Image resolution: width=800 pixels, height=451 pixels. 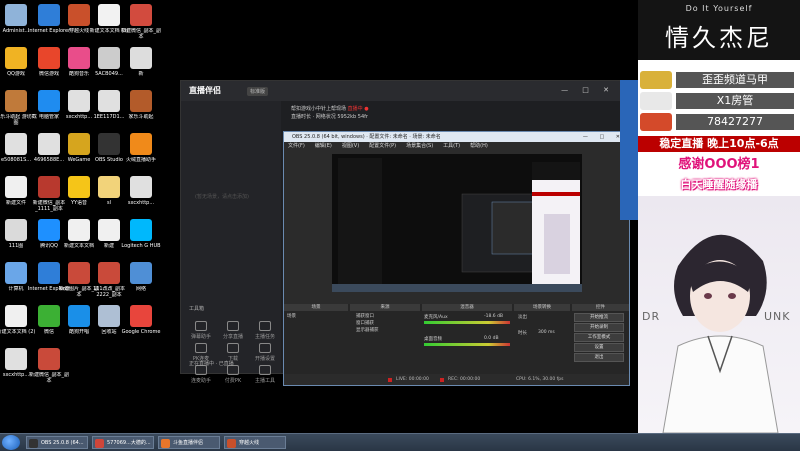 I want to click on desktop-icon-label: 家乐斗助起, so click(x=141, y=117).